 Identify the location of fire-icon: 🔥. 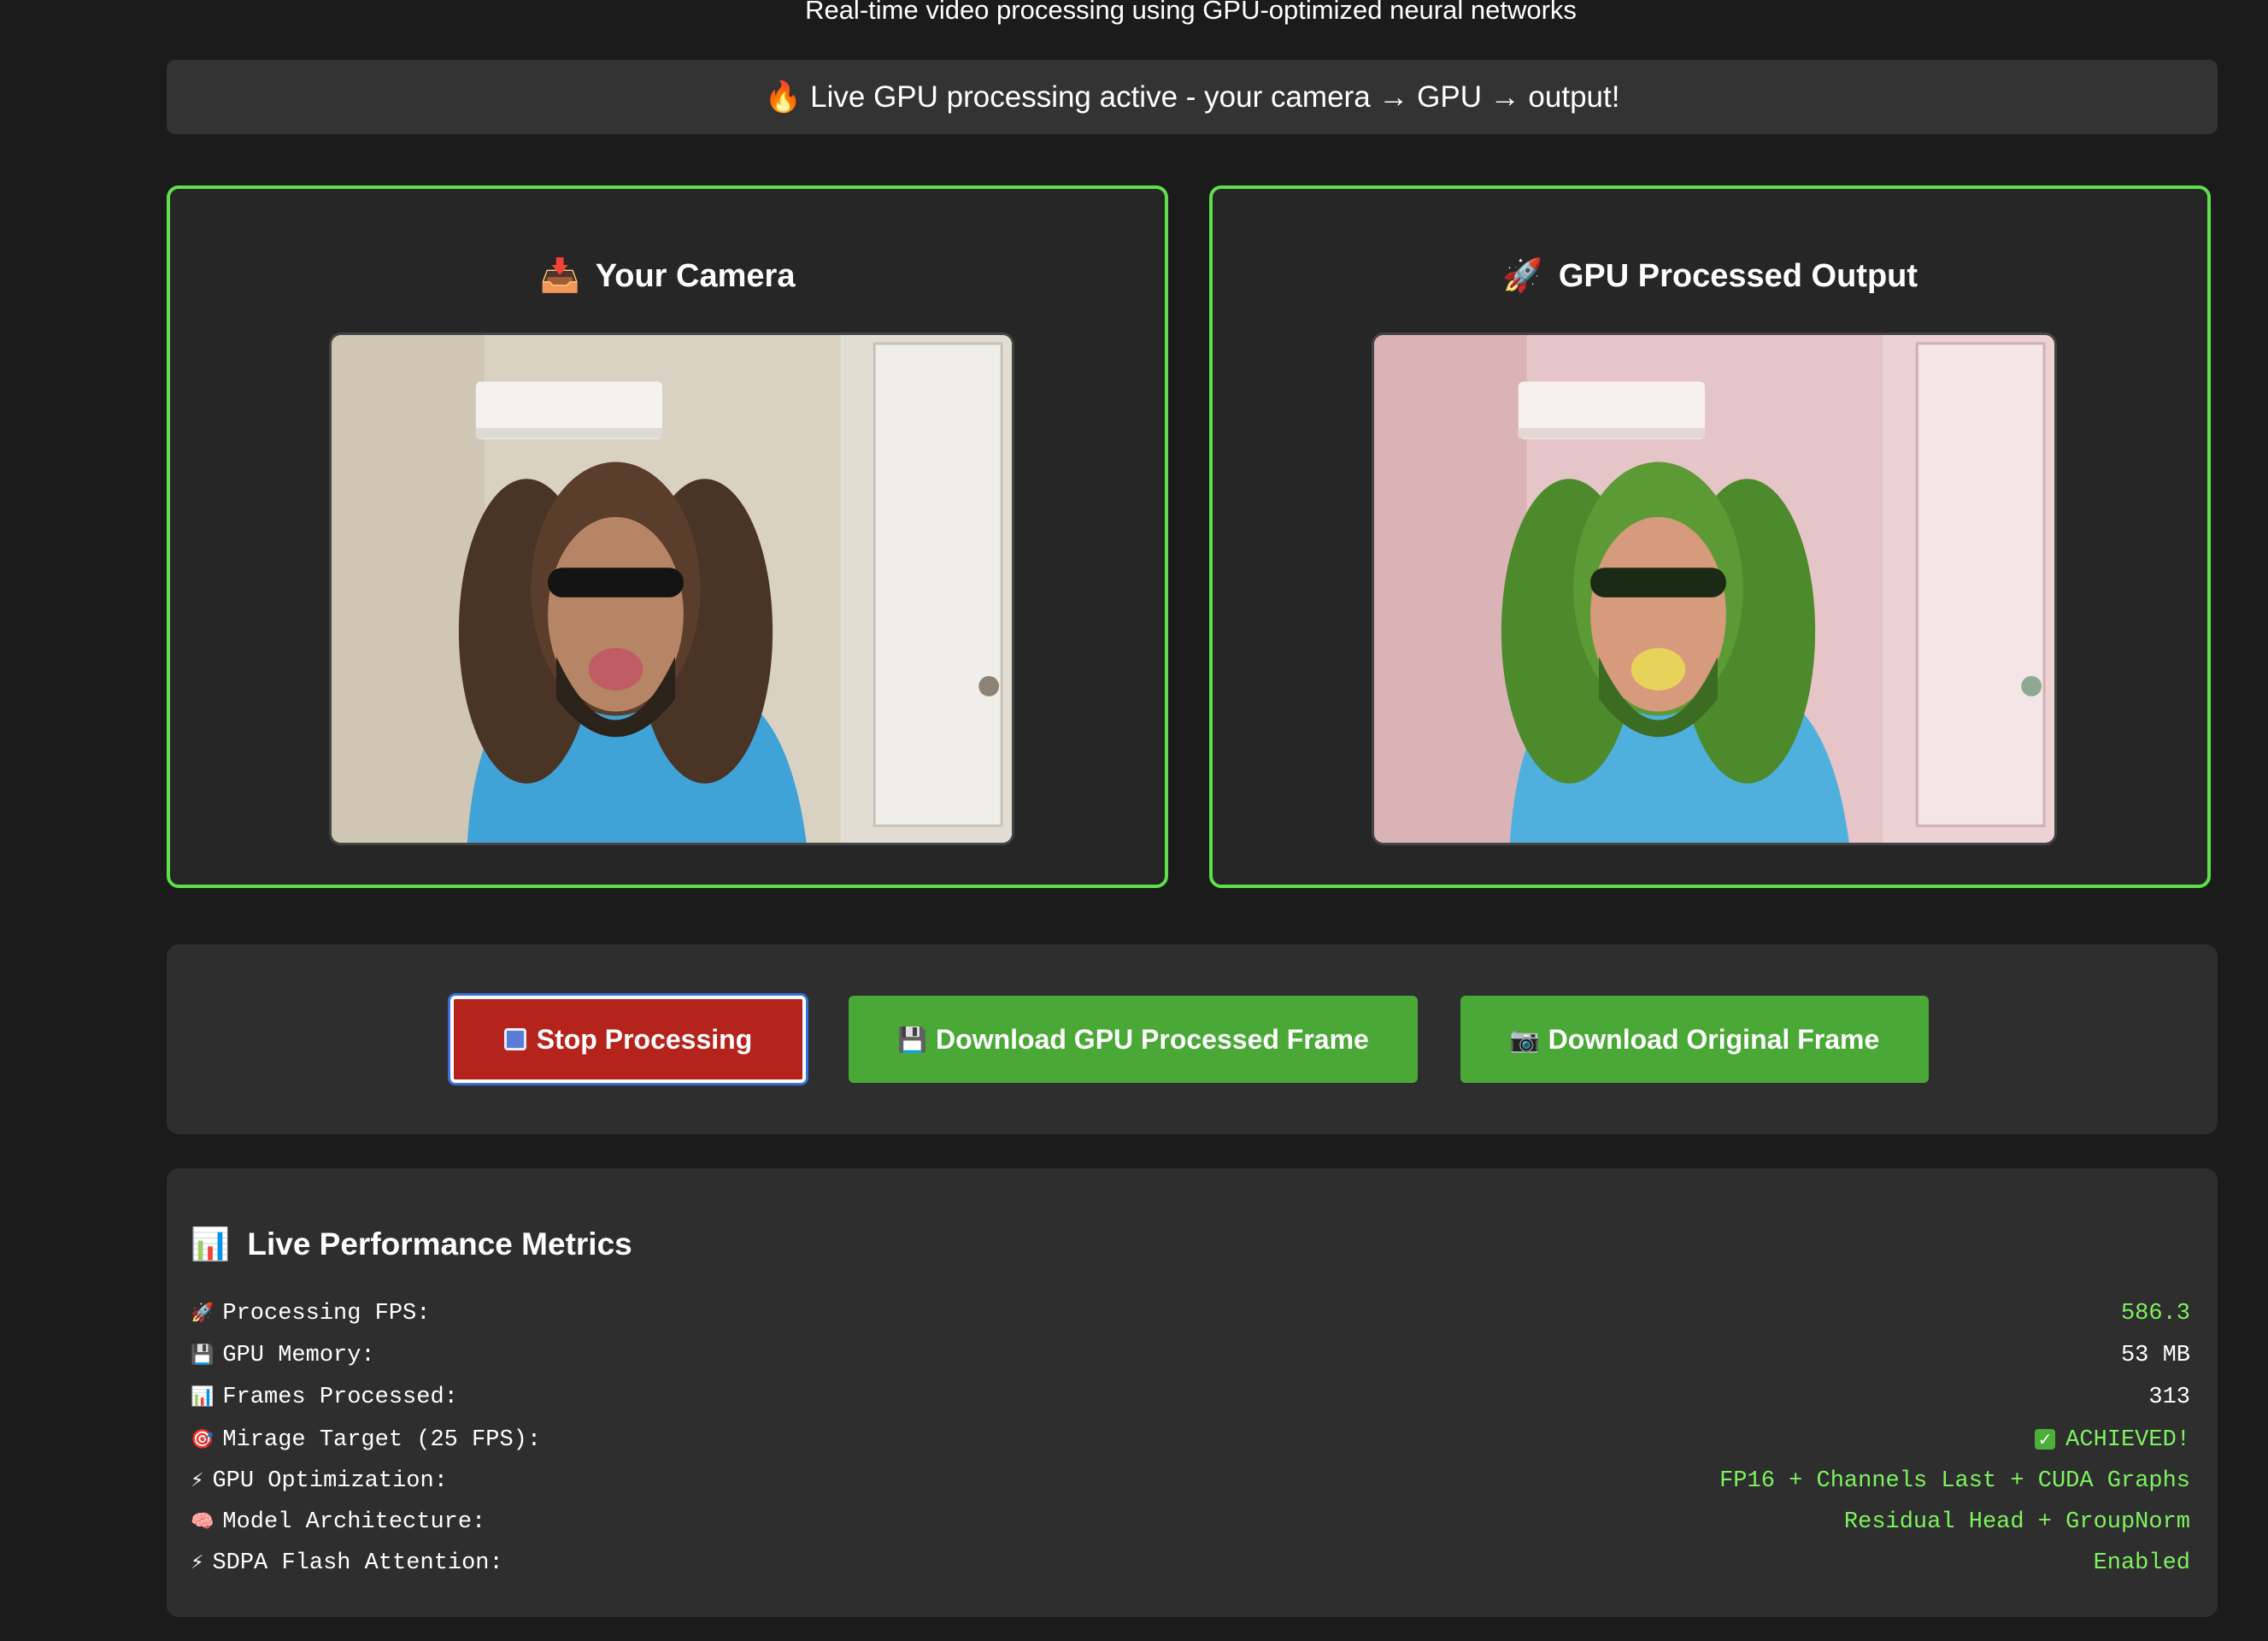
(783, 97).